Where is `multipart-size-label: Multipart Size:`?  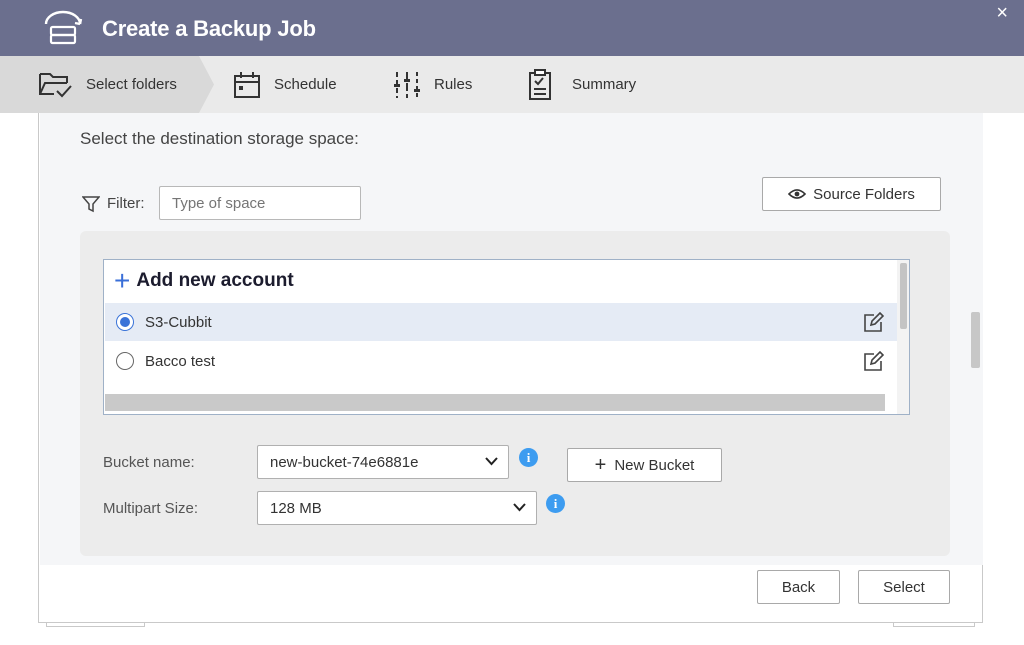 multipart-size-label: Multipart Size: is located at coordinates (151, 508).